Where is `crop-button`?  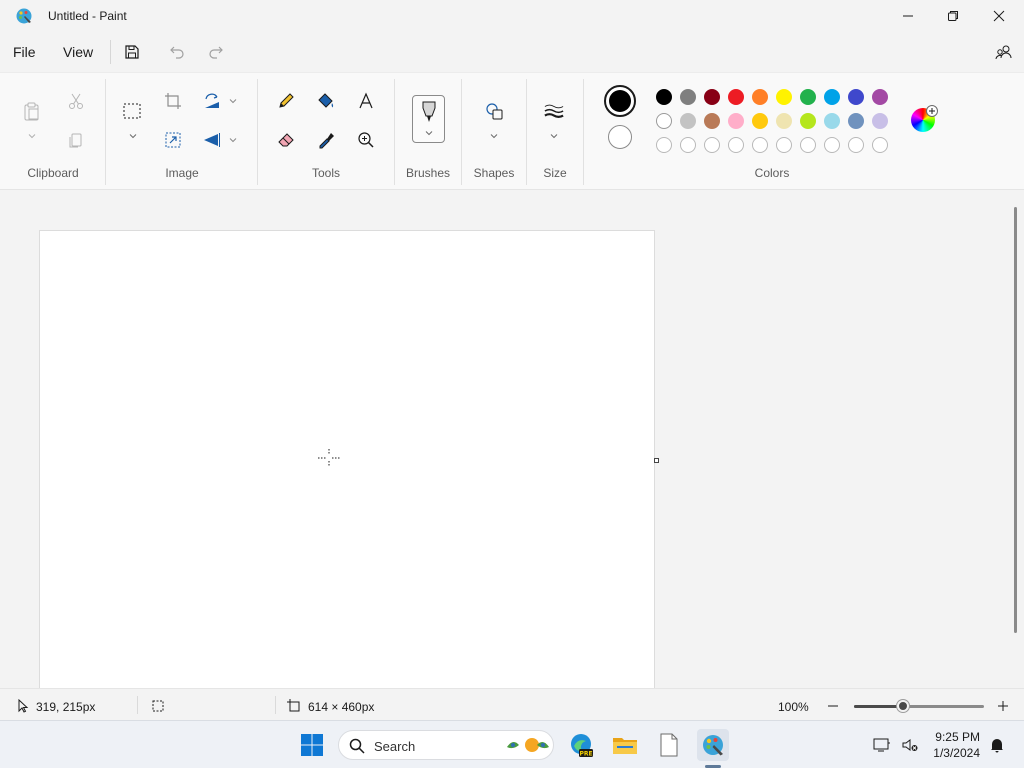 crop-button is located at coordinates (173, 101).